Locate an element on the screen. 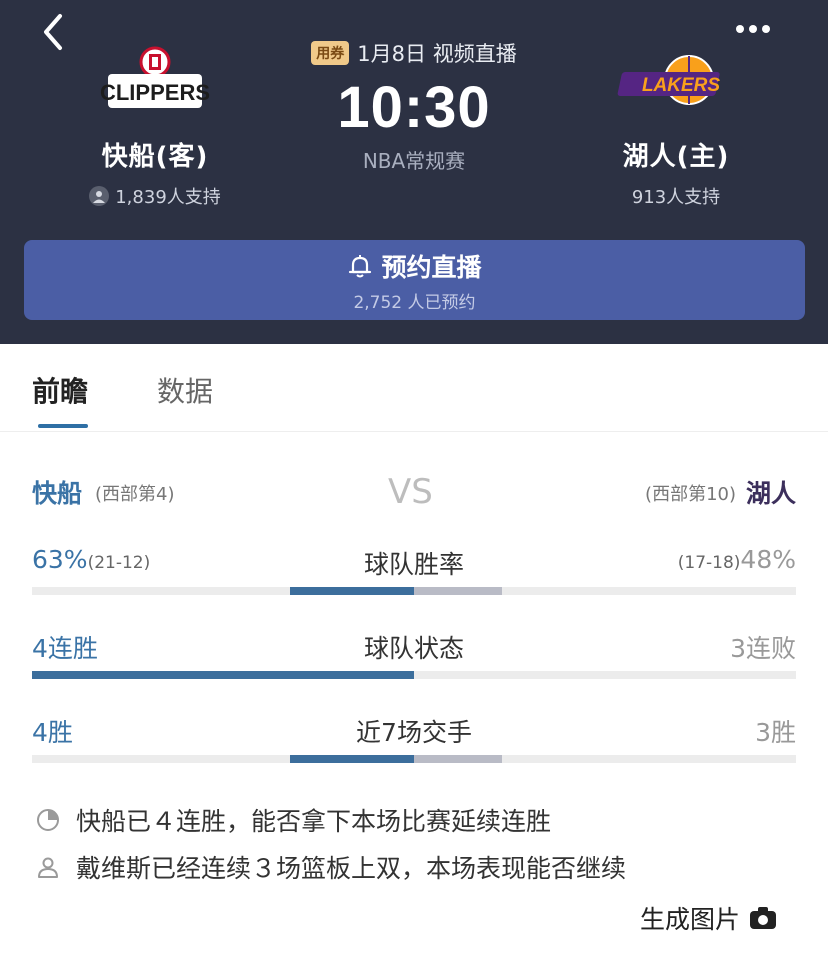 This screenshot has width=828, height=965. svg-text: LAKERS is located at coordinates (681, 85).